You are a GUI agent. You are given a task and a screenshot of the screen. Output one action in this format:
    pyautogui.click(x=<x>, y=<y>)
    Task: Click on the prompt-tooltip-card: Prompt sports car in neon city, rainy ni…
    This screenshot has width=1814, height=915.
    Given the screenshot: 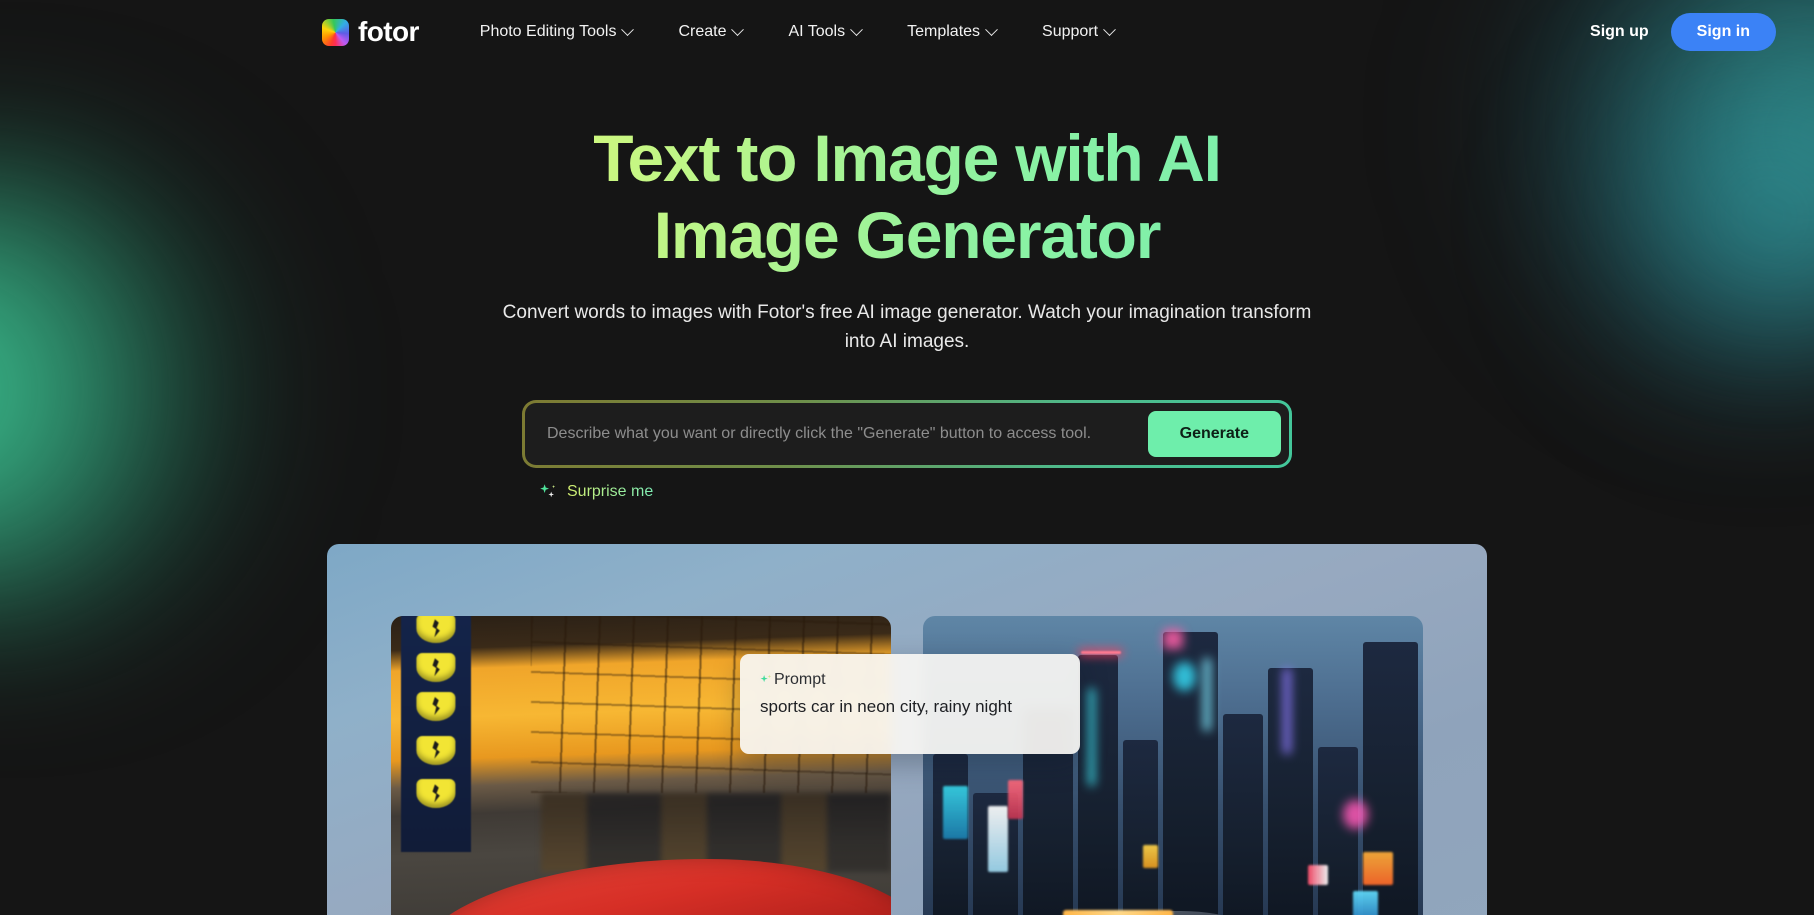 What is the action you would take?
    pyautogui.click(x=910, y=703)
    